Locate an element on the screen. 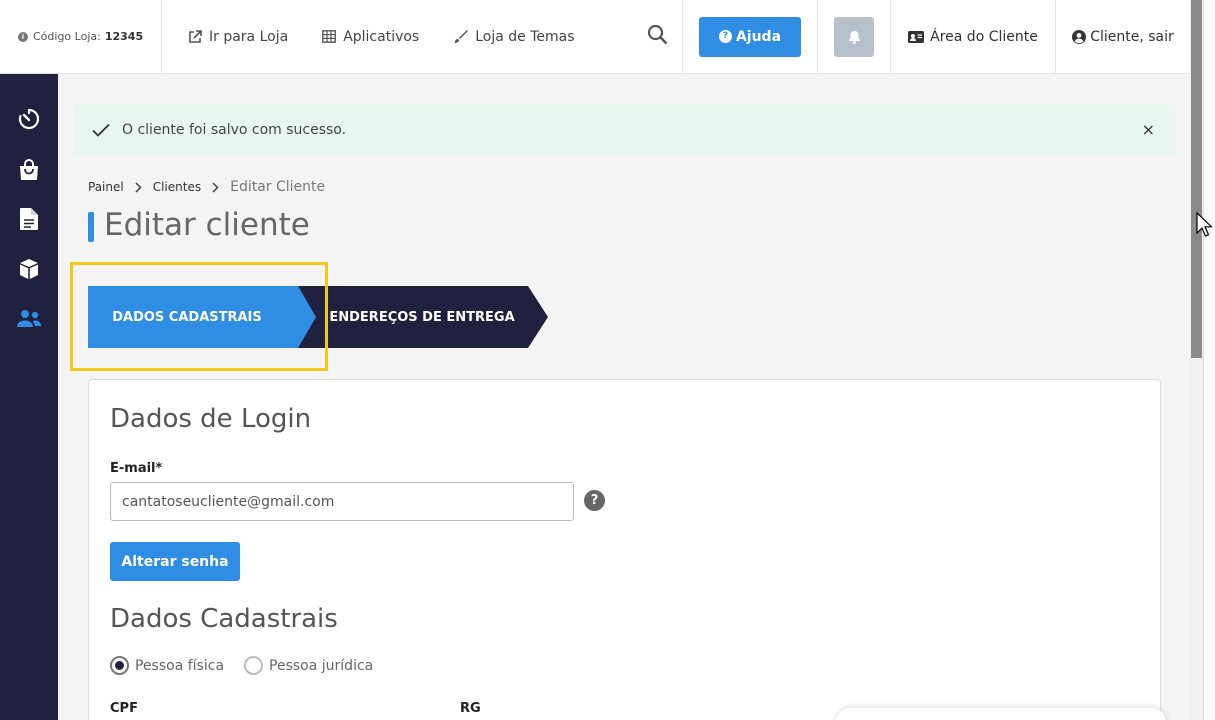 This screenshot has width=1215, height=720. id-card-icon is located at coordinates (916, 36).